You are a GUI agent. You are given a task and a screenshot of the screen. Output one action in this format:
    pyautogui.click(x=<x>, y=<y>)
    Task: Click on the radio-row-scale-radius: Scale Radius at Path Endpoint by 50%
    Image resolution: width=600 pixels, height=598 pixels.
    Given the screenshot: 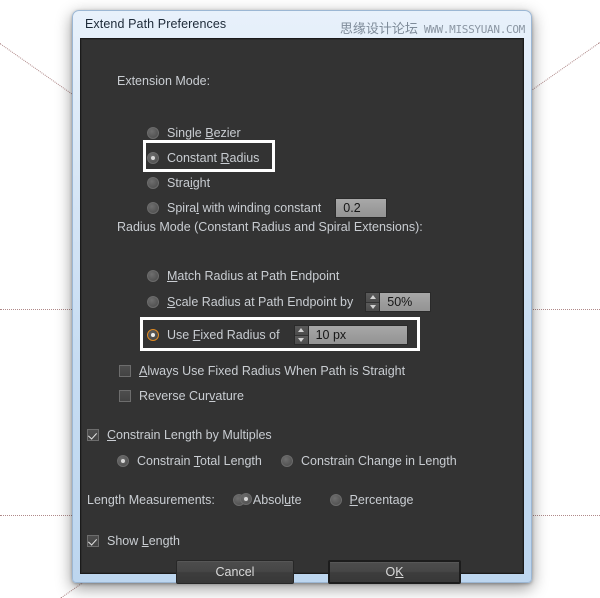 What is the action you would take?
    pyautogui.click(x=289, y=302)
    